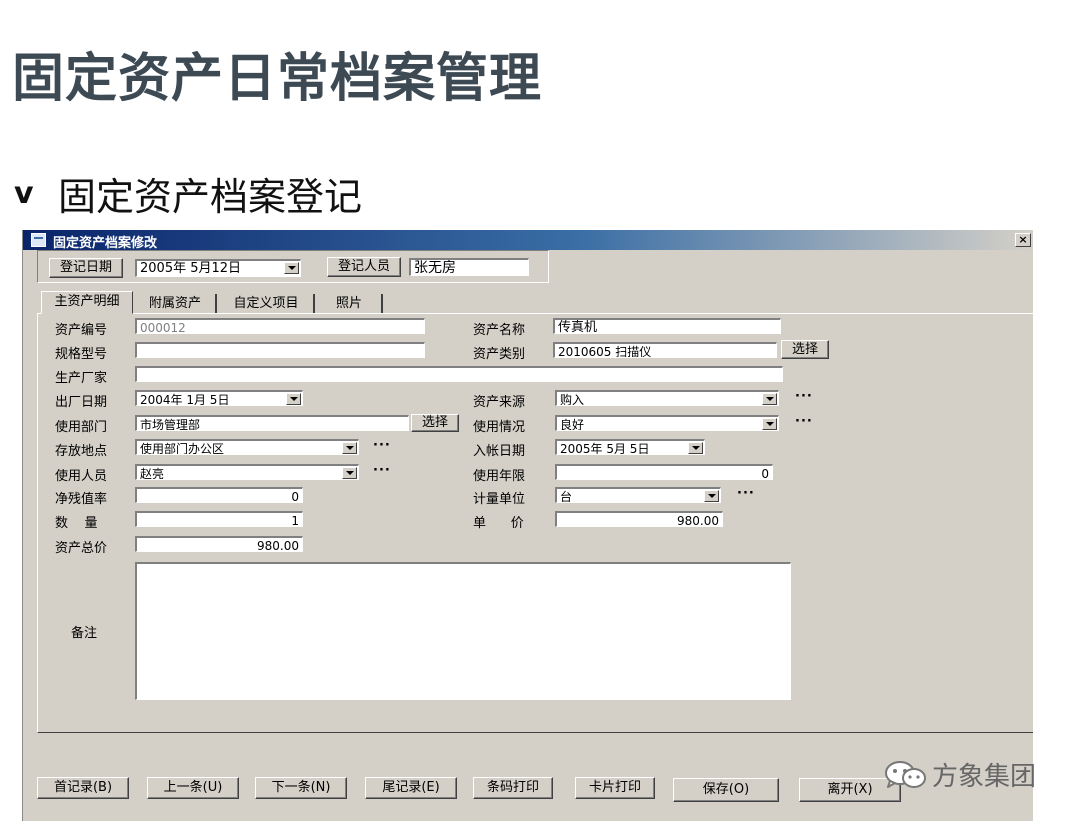 This screenshot has width=1080, height=821. I want to click on mfg-date-picker: 2004年 1月 5日, so click(219, 398).